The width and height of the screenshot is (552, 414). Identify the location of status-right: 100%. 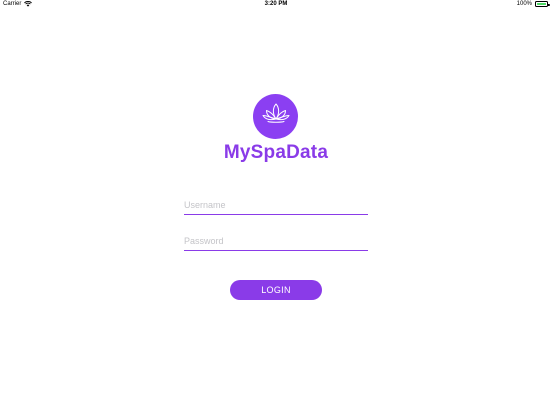
(533, 4).